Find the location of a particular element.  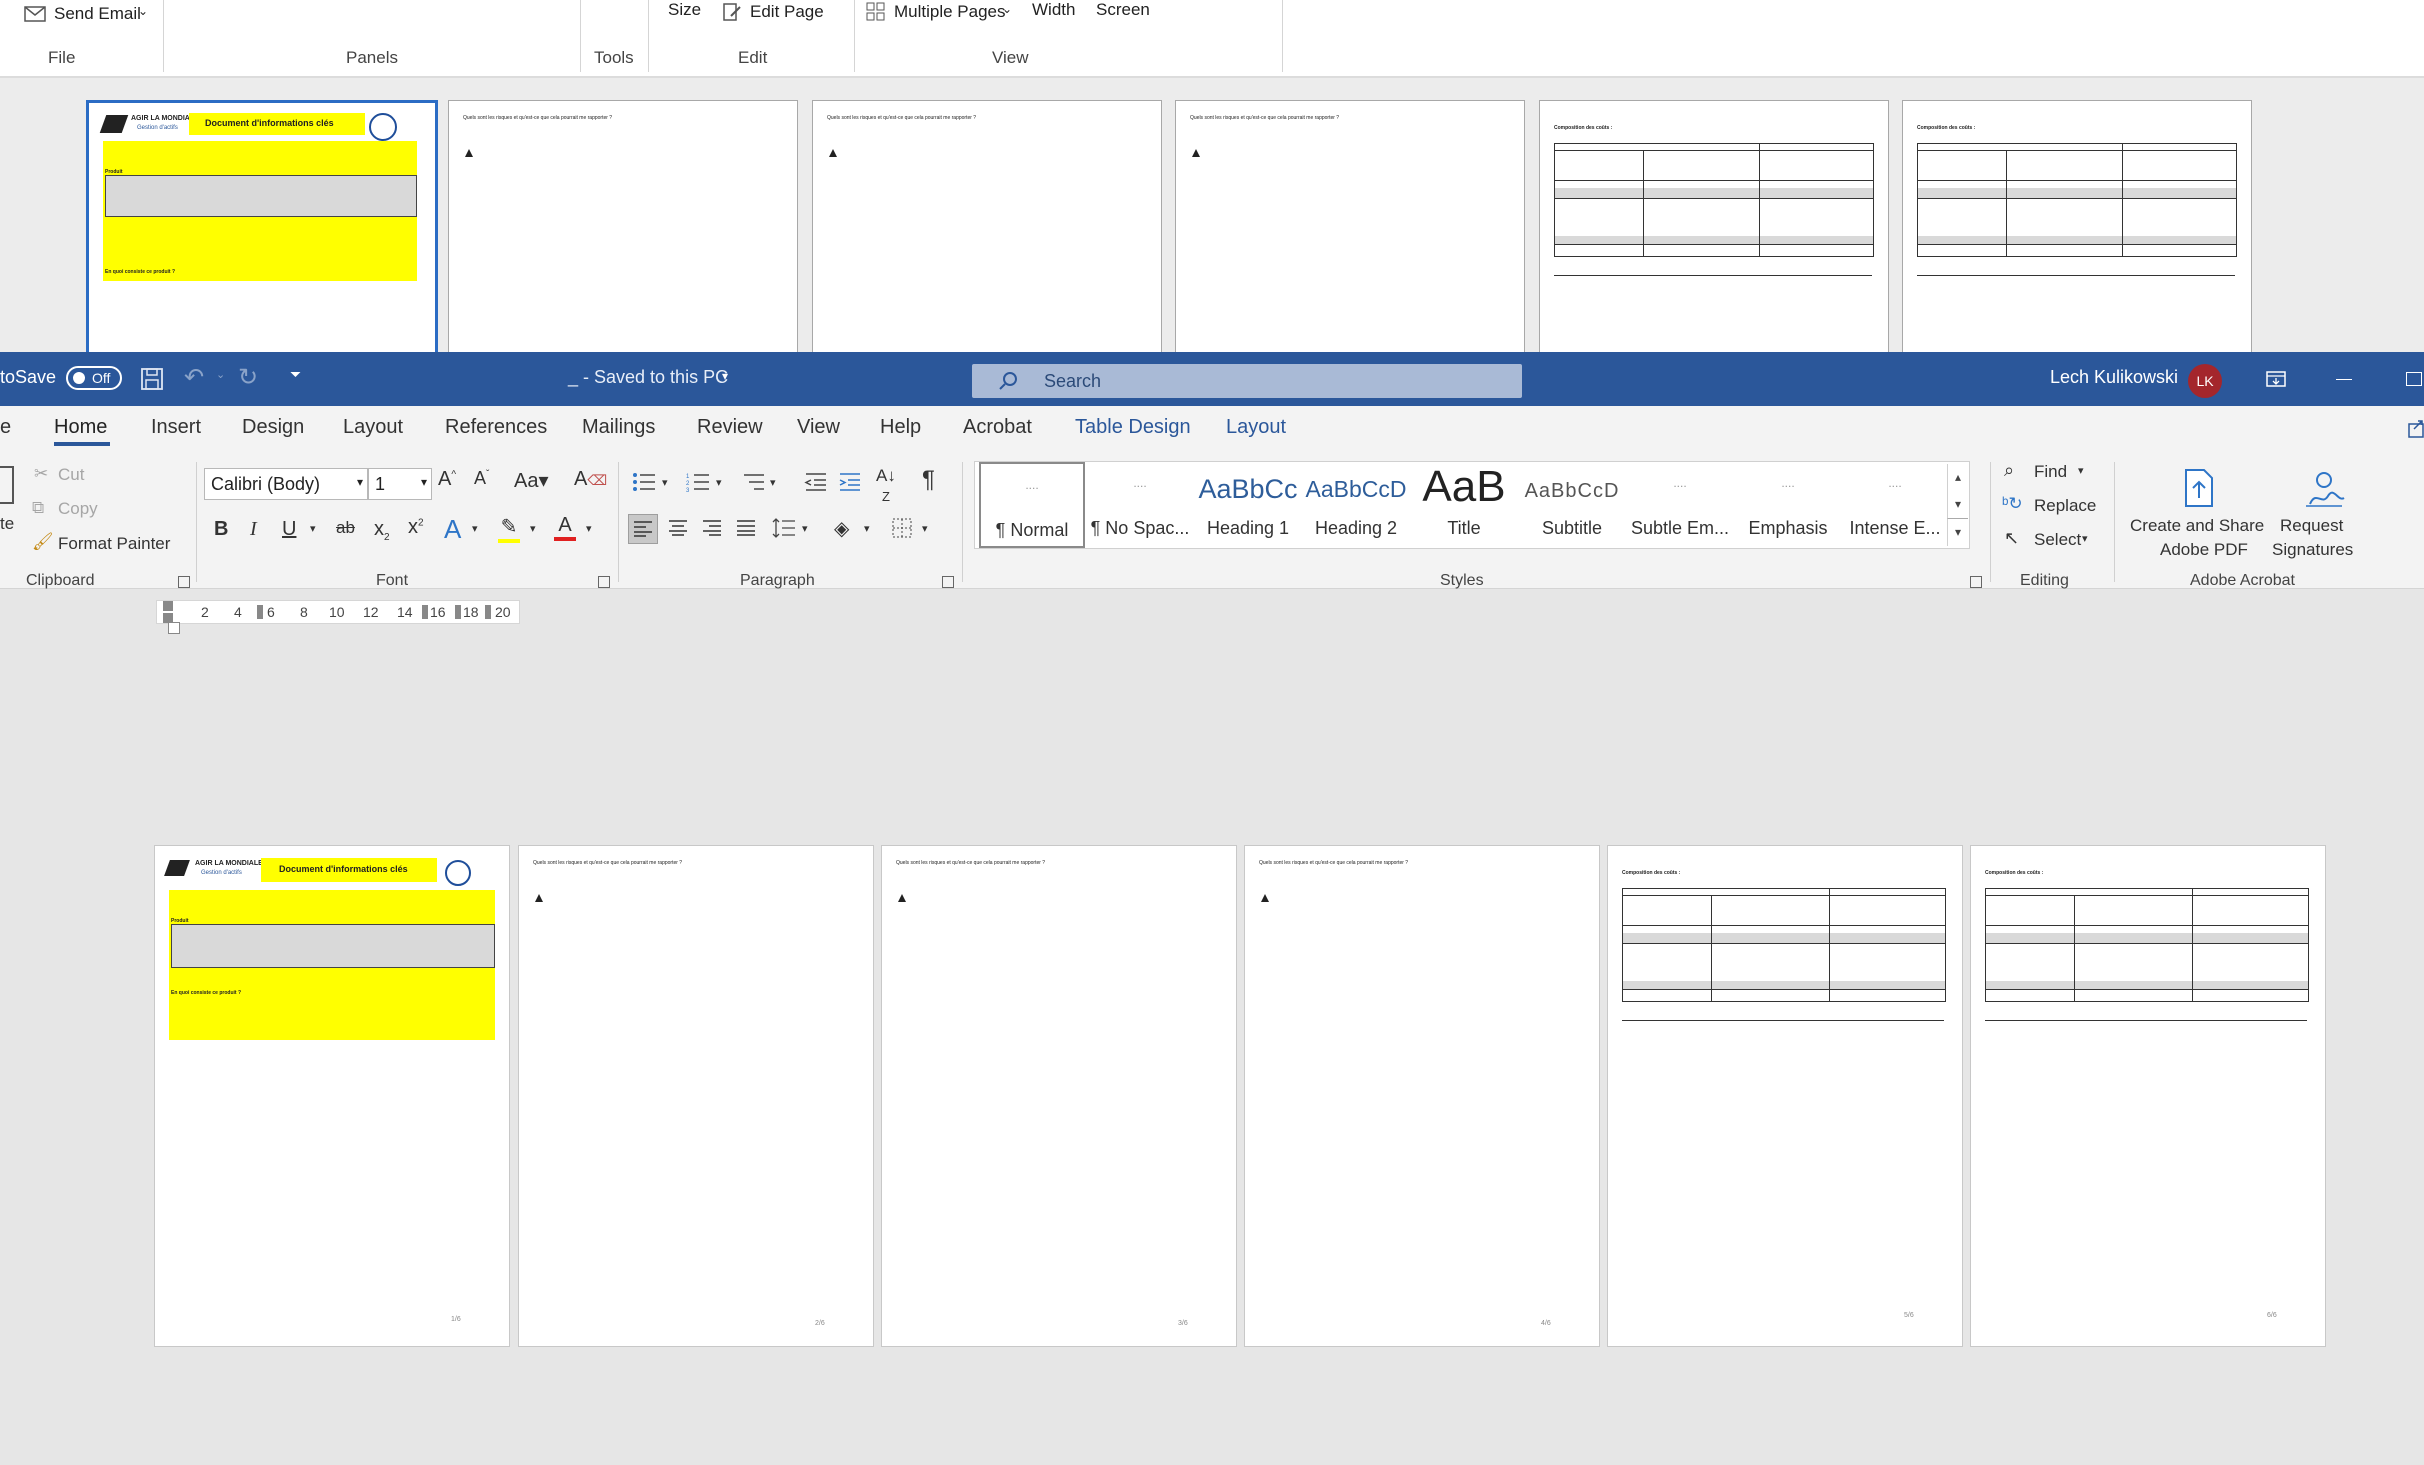

clipboard-dialog-launcher is located at coordinates (184, 582).